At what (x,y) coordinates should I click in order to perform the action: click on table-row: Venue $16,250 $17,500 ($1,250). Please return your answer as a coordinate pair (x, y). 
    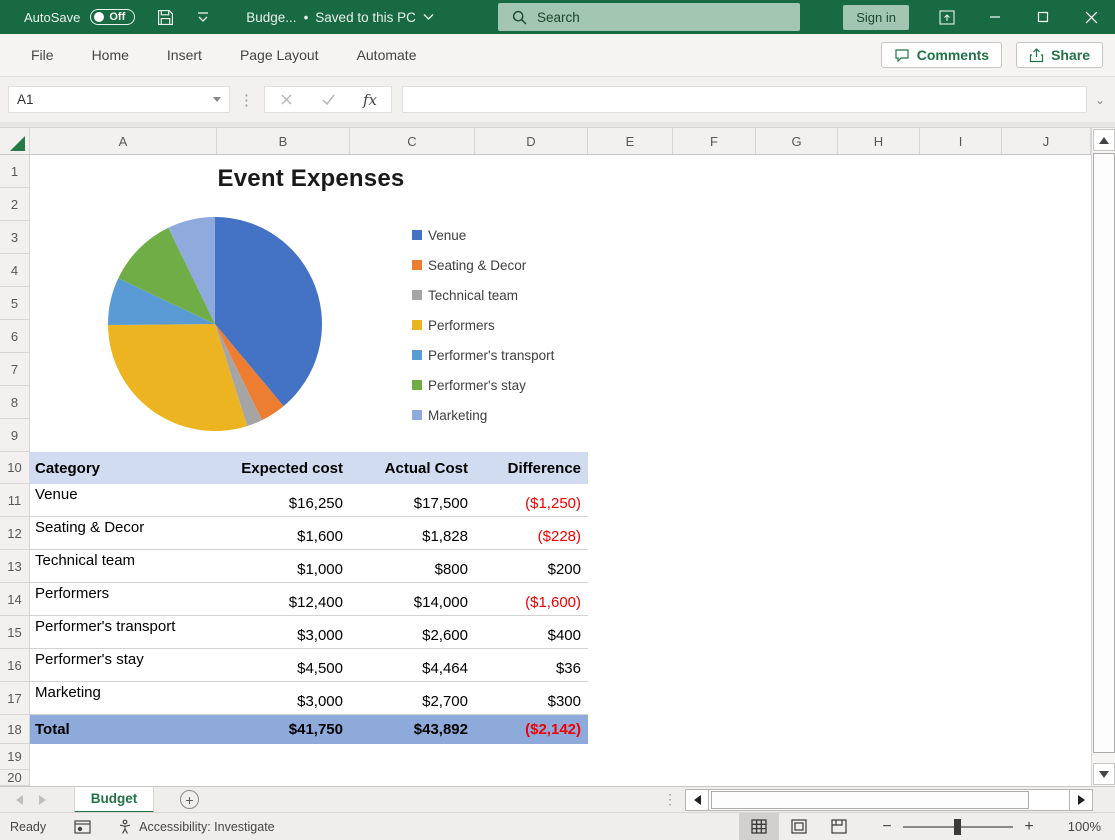
    Looking at the image, I should click on (309, 500).